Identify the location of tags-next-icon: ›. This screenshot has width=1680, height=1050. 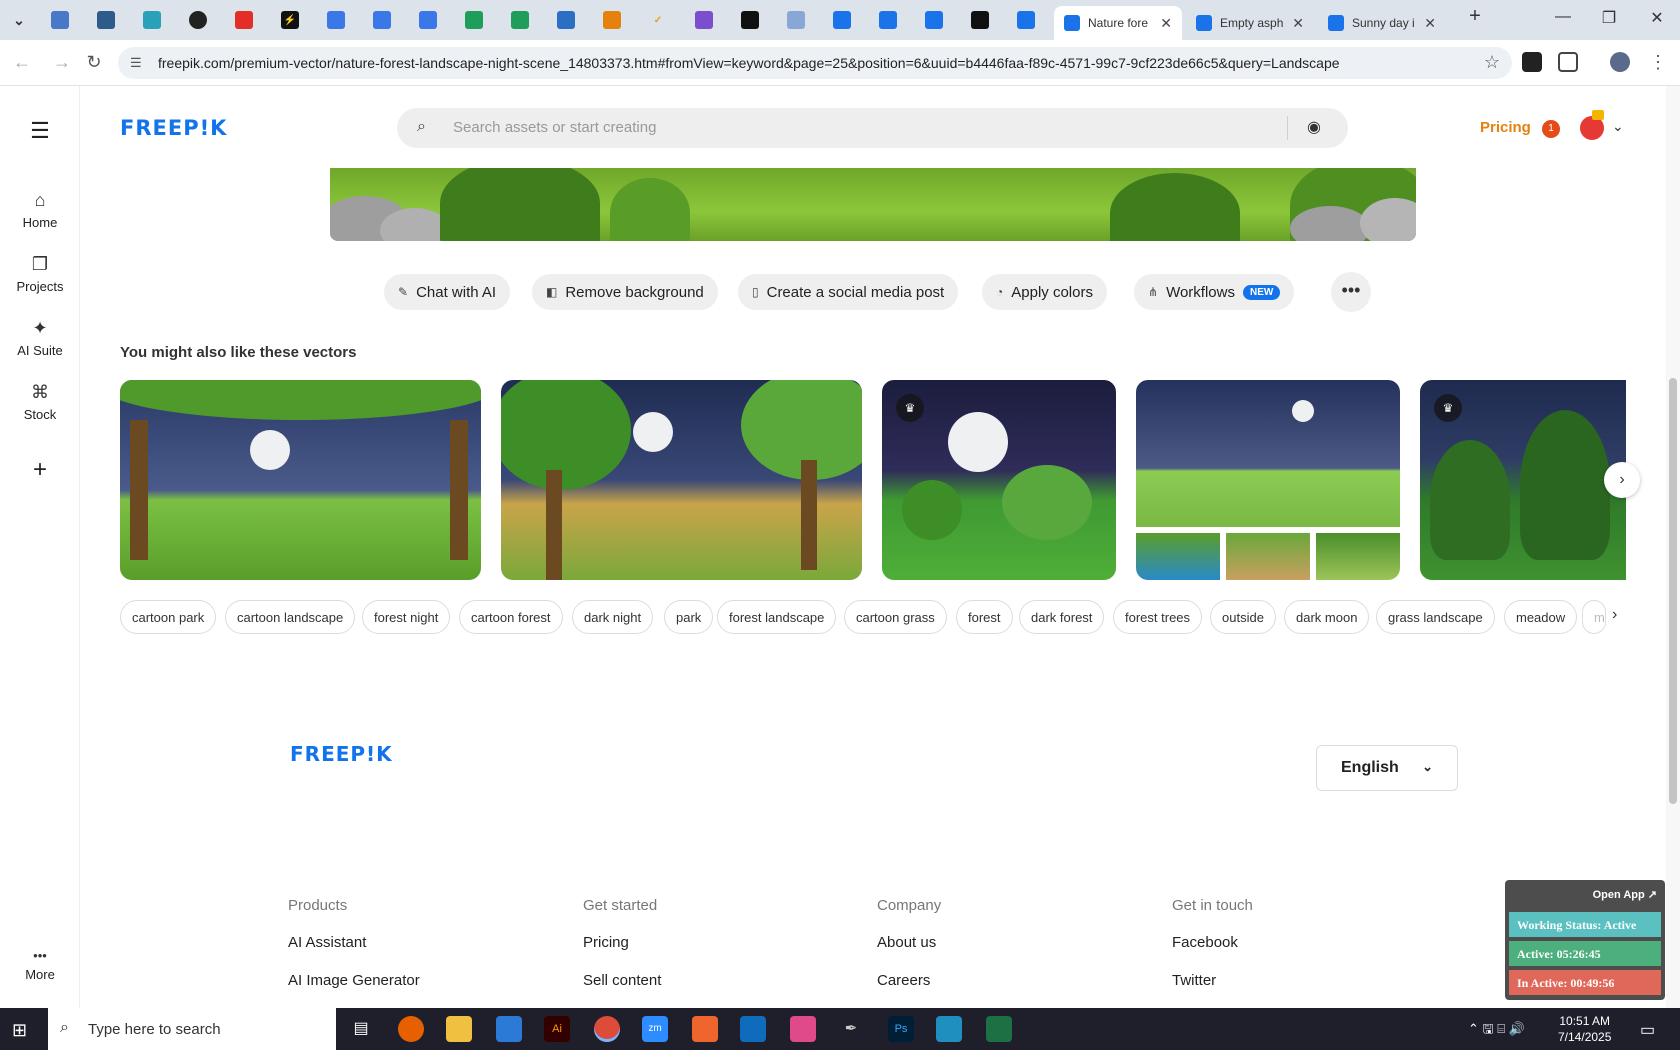
(1614, 615).